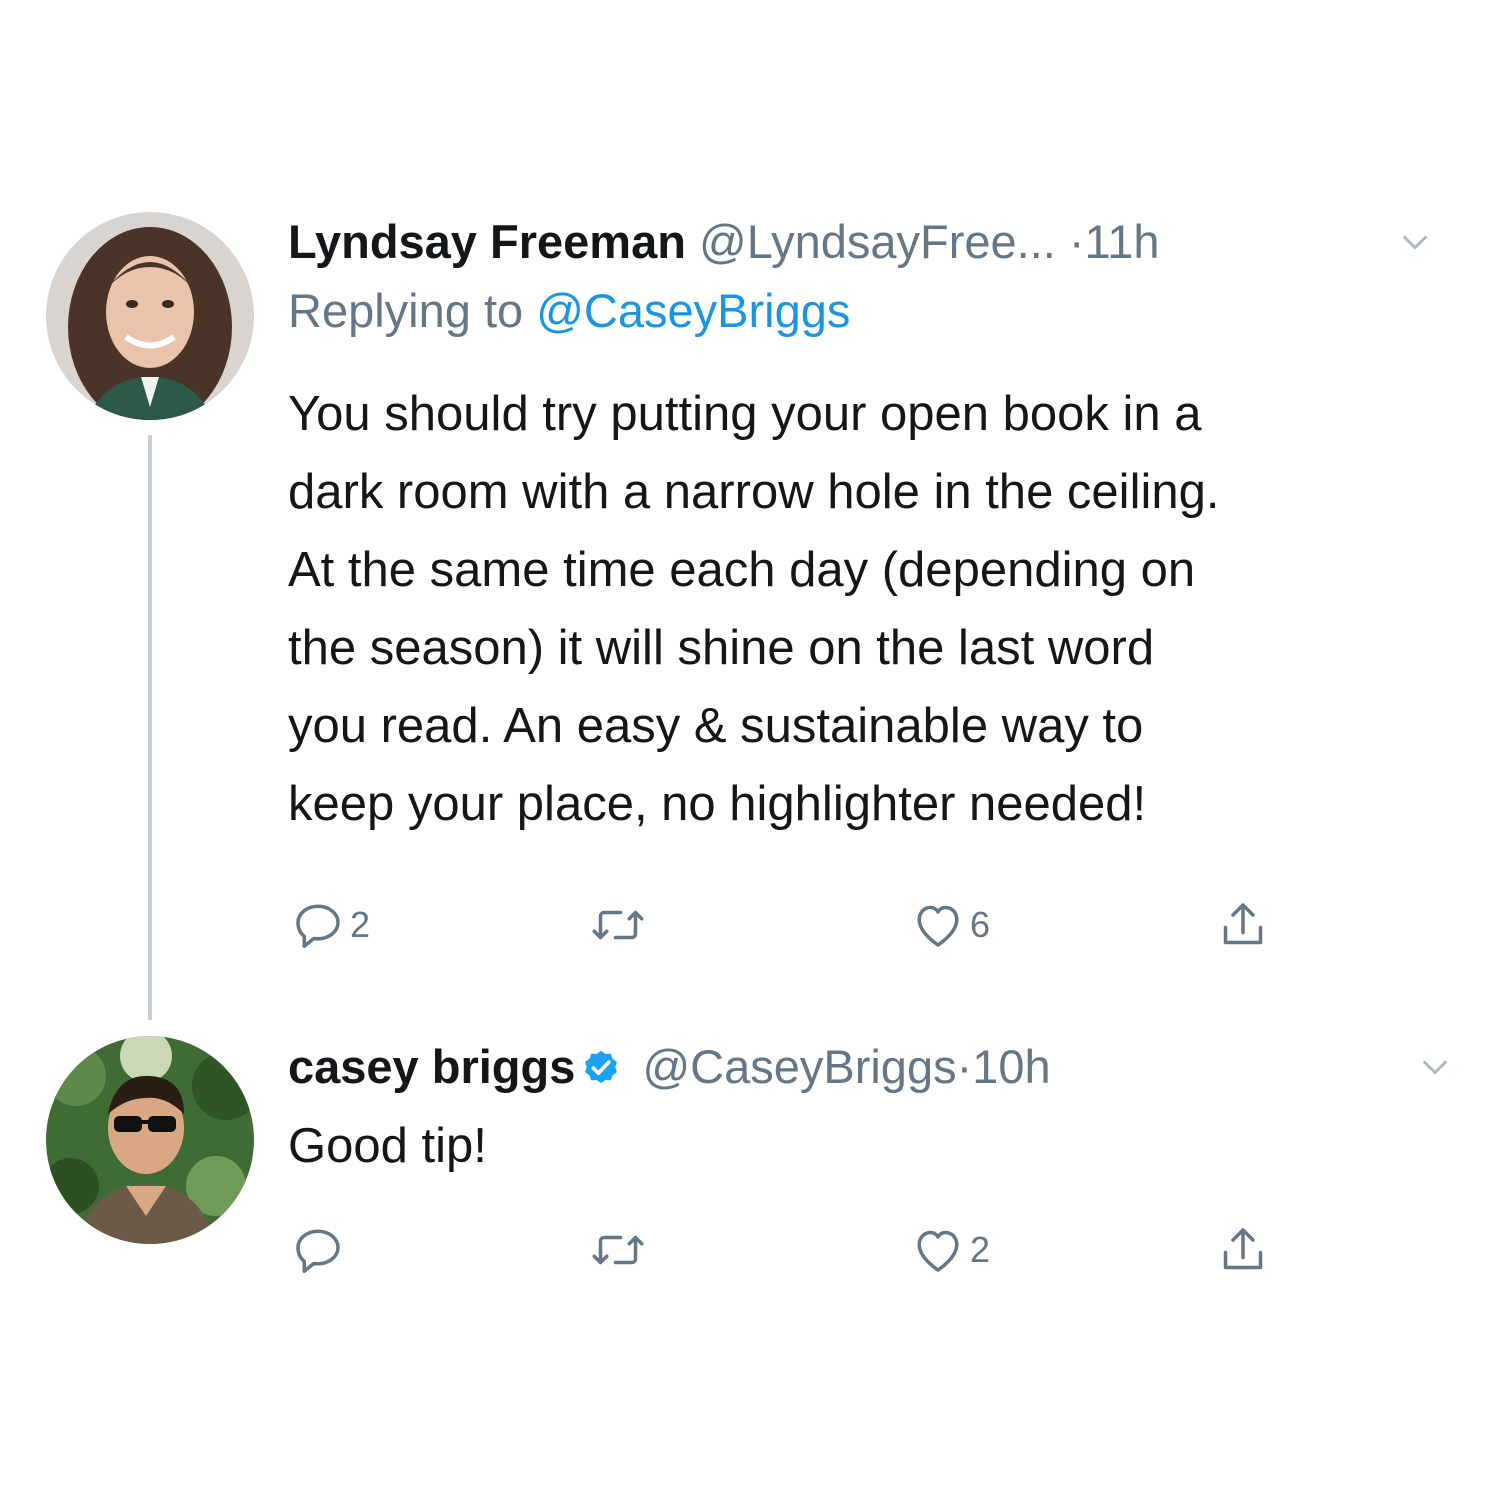  I want to click on tweet-header: casey briggs @CaseyBriggs·10h, so click(876, 1067).